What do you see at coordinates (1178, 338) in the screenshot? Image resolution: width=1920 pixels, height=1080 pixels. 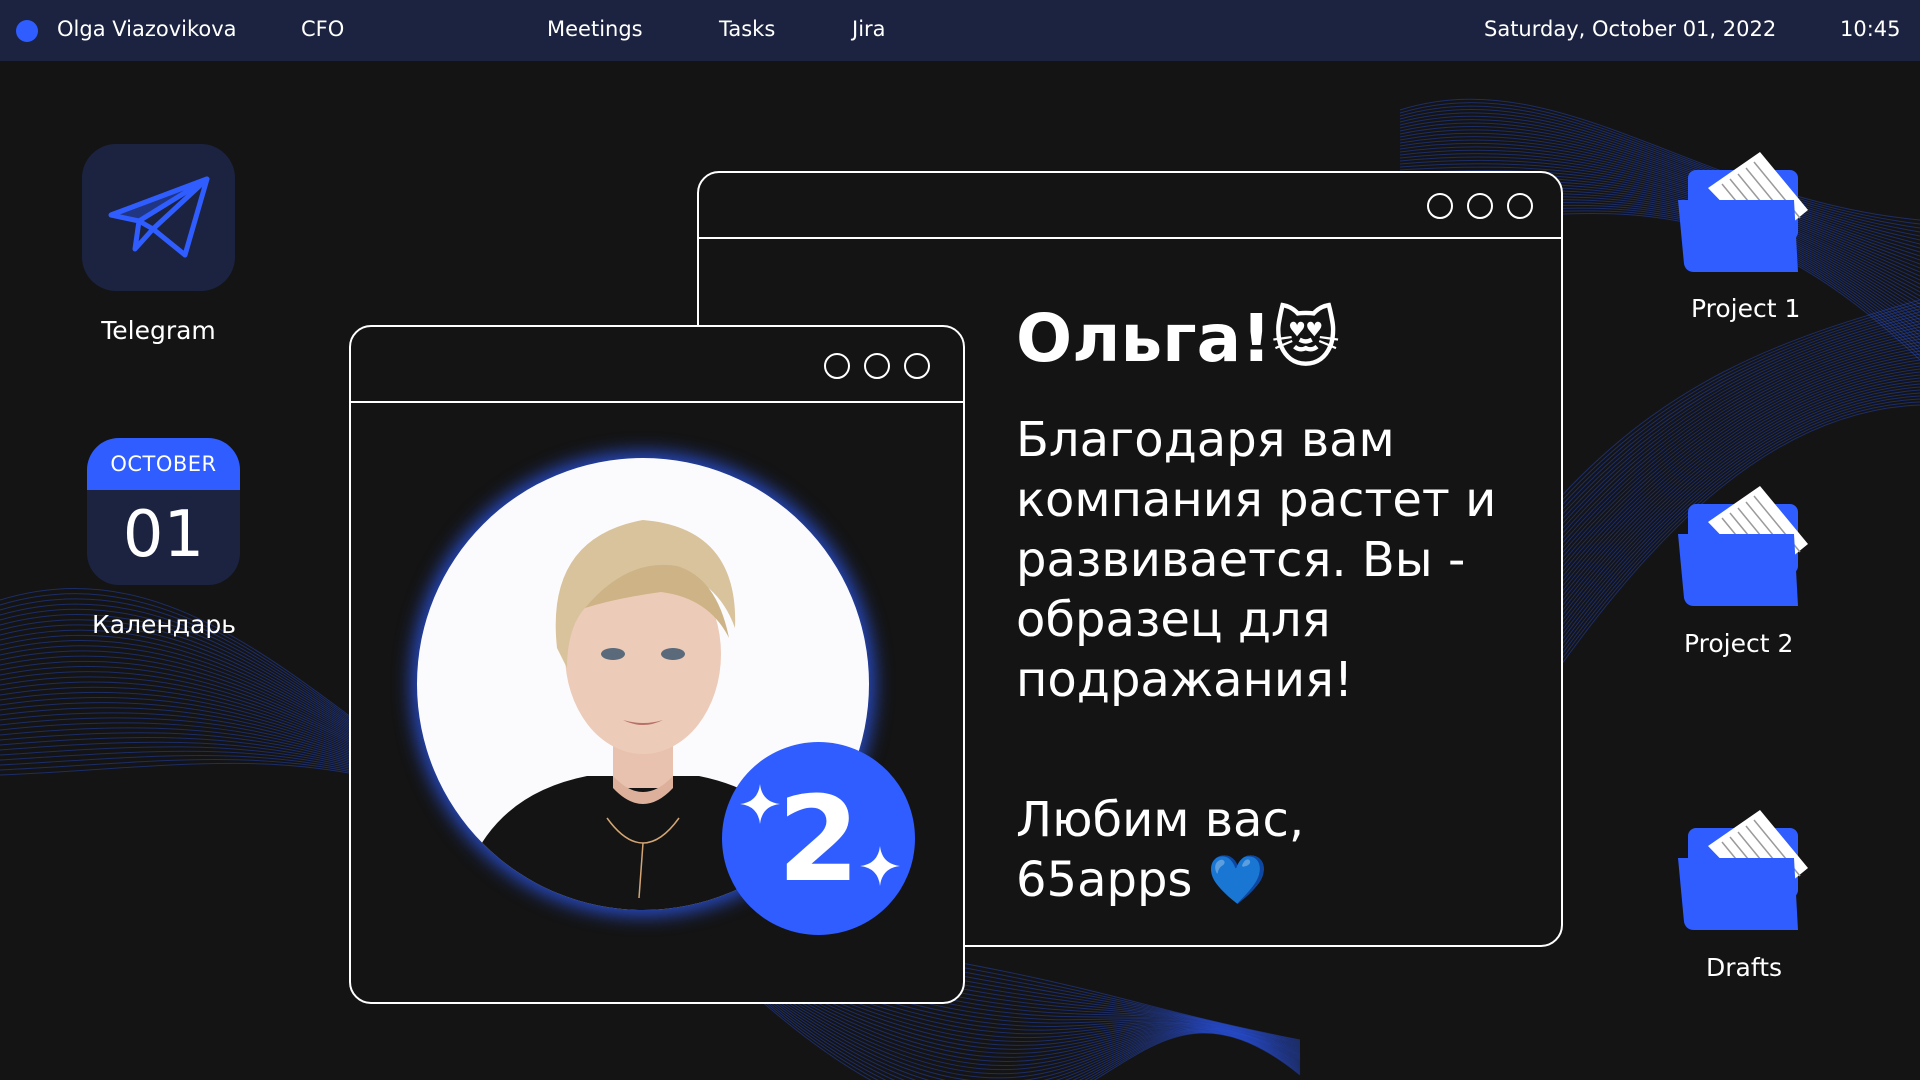 I see `greeting-title: Ольга!😻` at bounding box center [1178, 338].